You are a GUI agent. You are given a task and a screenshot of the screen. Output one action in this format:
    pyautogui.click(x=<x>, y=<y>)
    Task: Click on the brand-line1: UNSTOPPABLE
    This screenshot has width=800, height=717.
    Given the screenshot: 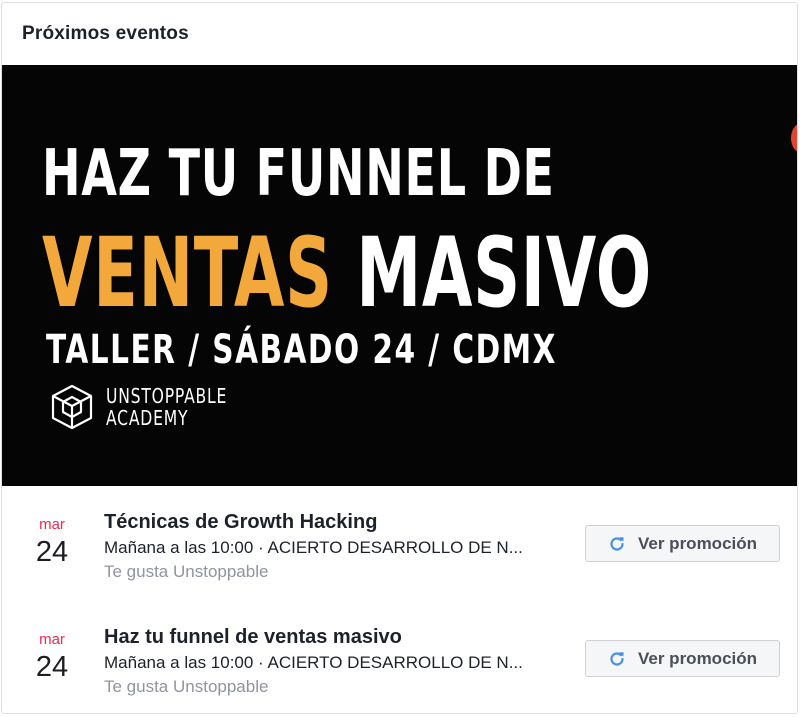 What is the action you would take?
    pyautogui.click(x=167, y=396)
    